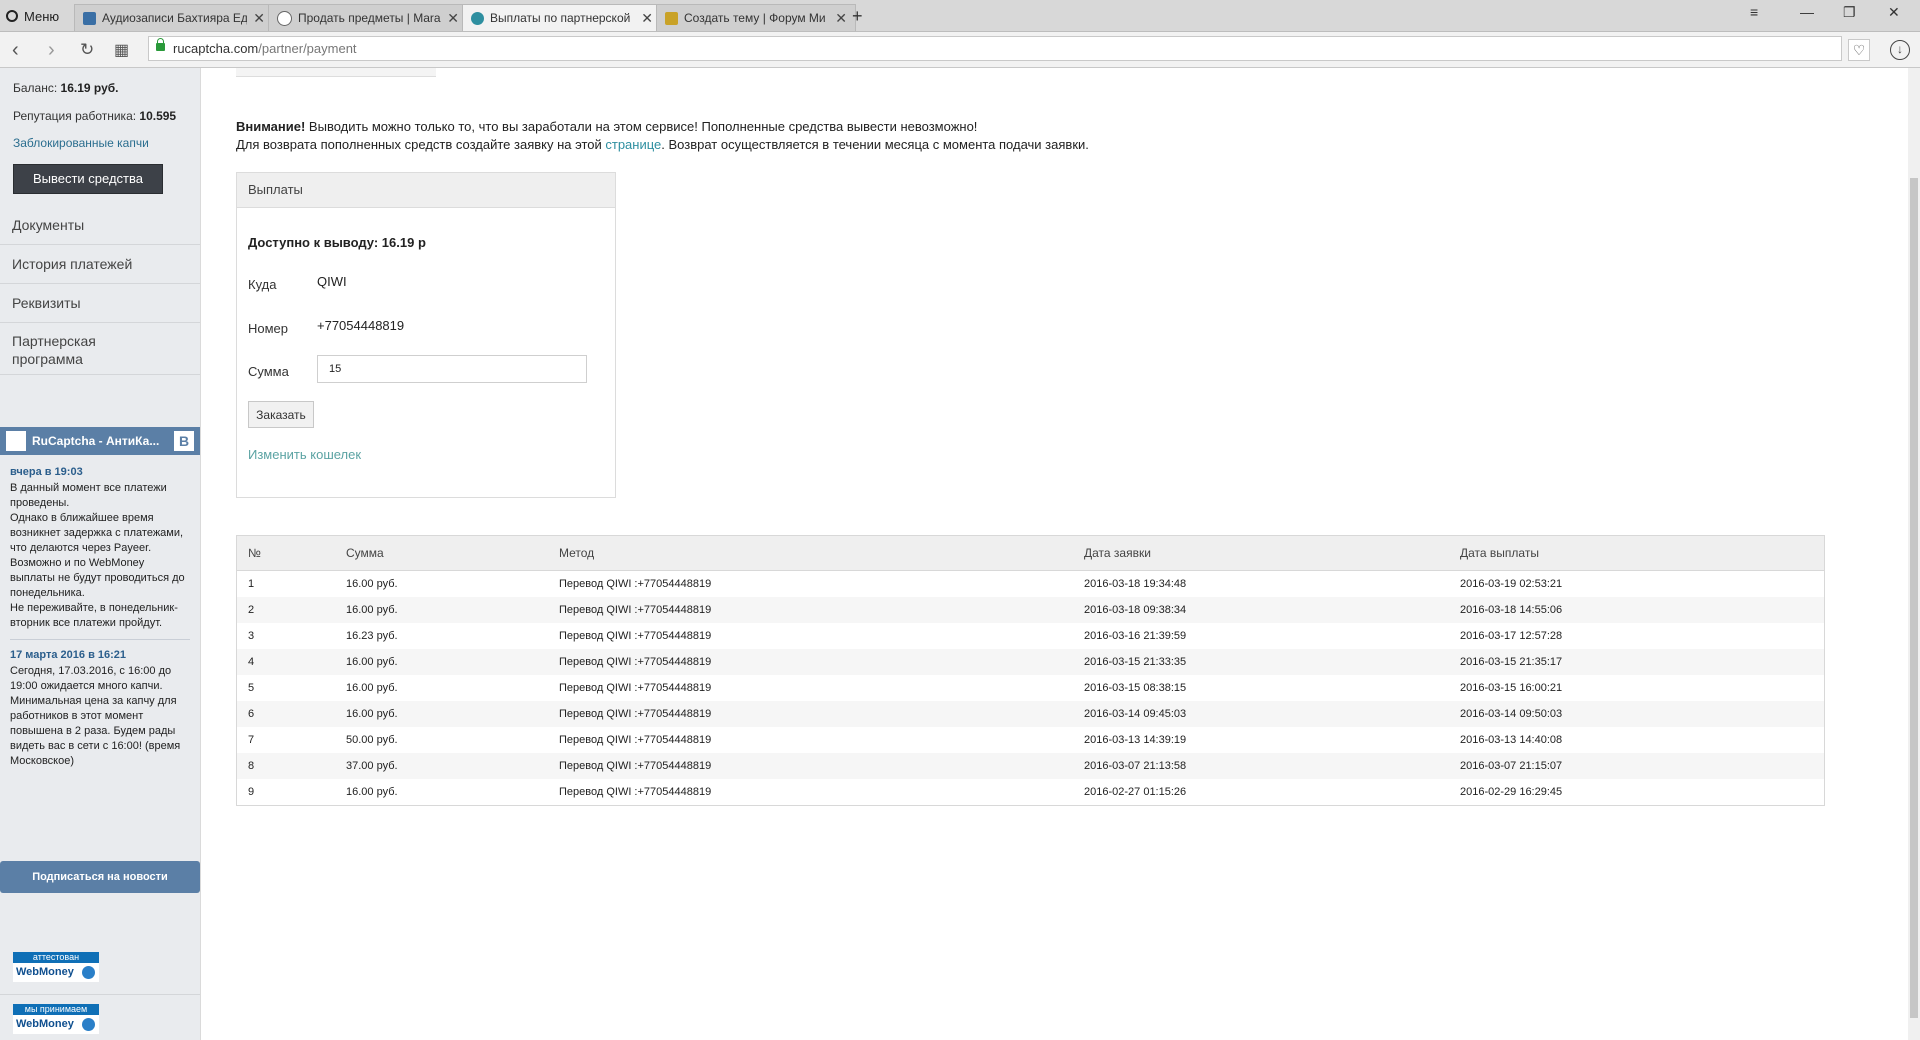  What do you see at coordinates (1849, 12) in the screenshot?
I see `maximize-icon: ❐` at bounding box center [1849, 12].